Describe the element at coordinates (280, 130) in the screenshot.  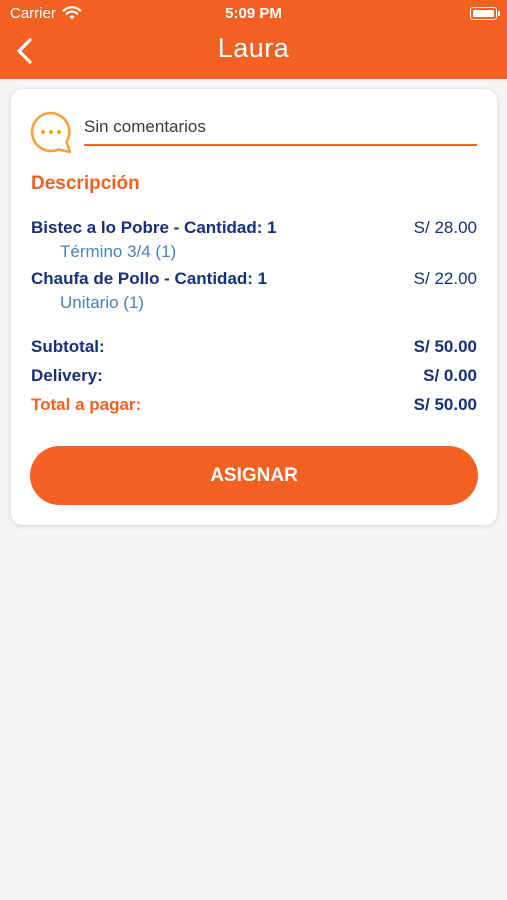
I see `comment-input` at that location.